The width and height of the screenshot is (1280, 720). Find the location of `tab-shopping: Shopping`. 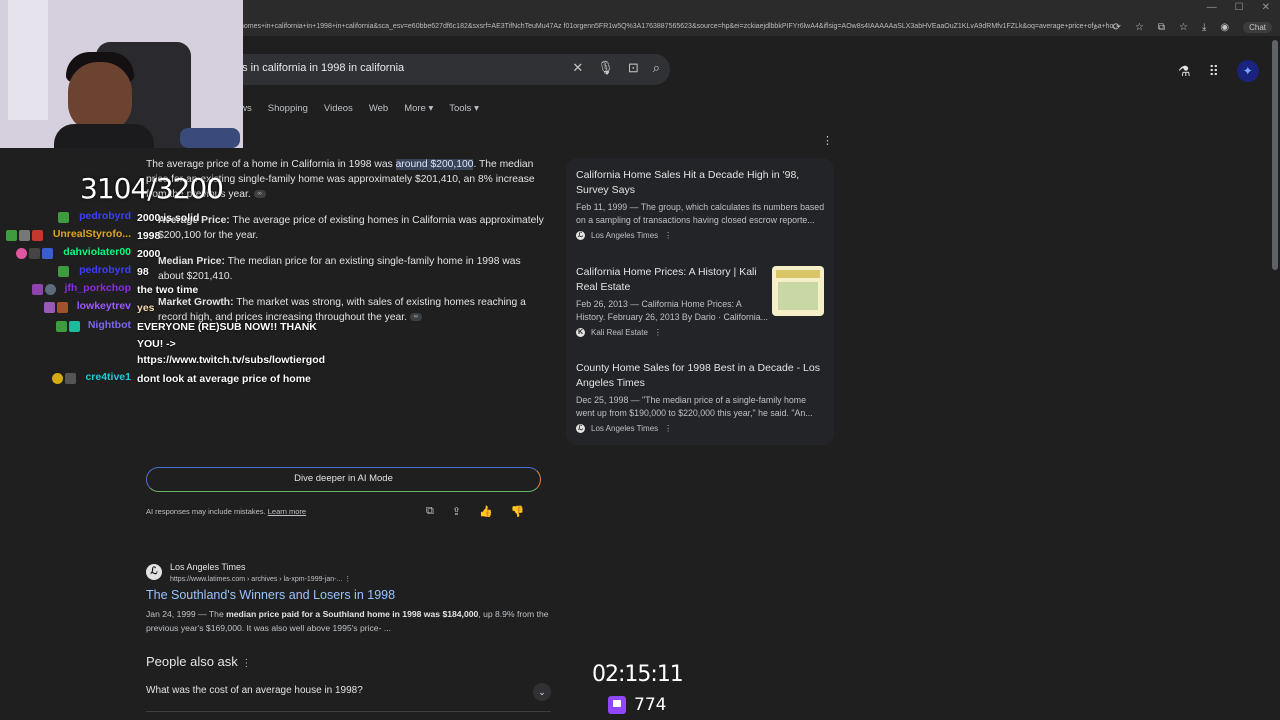

tab-shopping: Shopping is located at coordinates (288, 108).